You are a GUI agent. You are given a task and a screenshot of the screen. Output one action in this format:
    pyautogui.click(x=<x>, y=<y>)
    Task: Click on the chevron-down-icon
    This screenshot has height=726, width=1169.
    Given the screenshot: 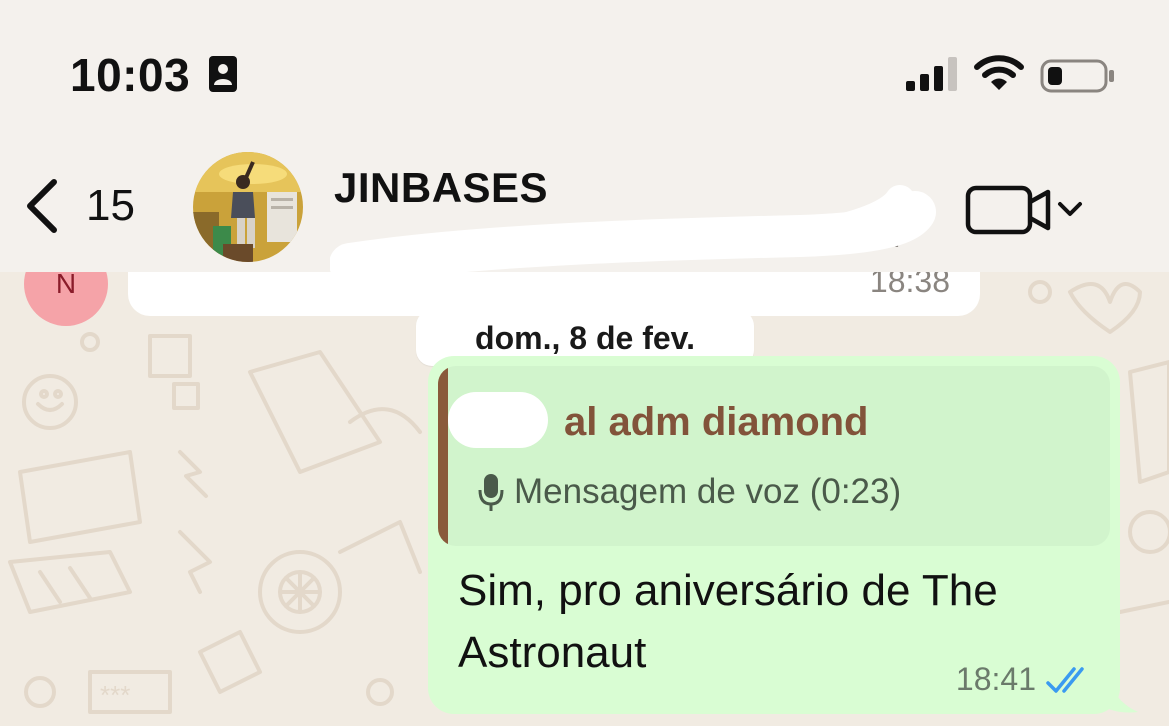 What is the action you would take?
    pyautogui.click(x=1070, y=209)
    